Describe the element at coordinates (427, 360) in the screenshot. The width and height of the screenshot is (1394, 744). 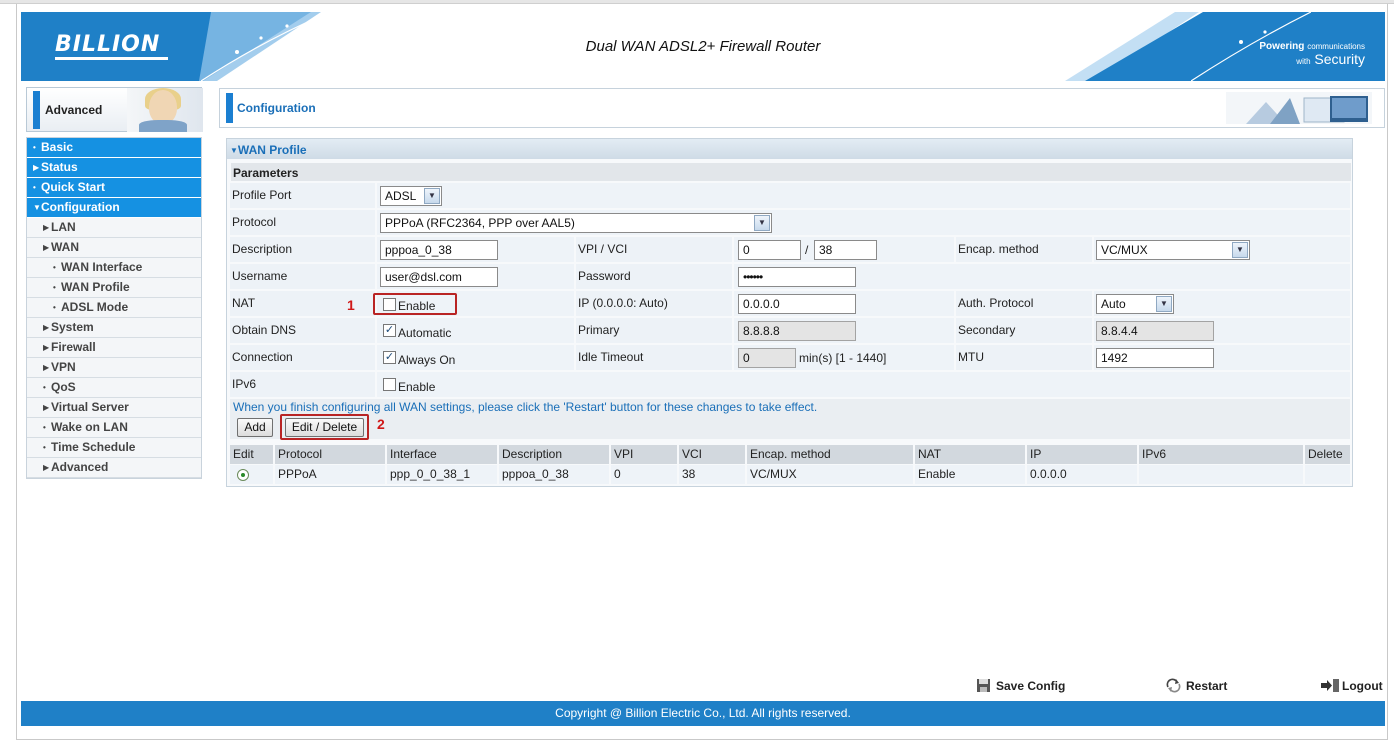
I see `always-on-label: Always On` at that location.